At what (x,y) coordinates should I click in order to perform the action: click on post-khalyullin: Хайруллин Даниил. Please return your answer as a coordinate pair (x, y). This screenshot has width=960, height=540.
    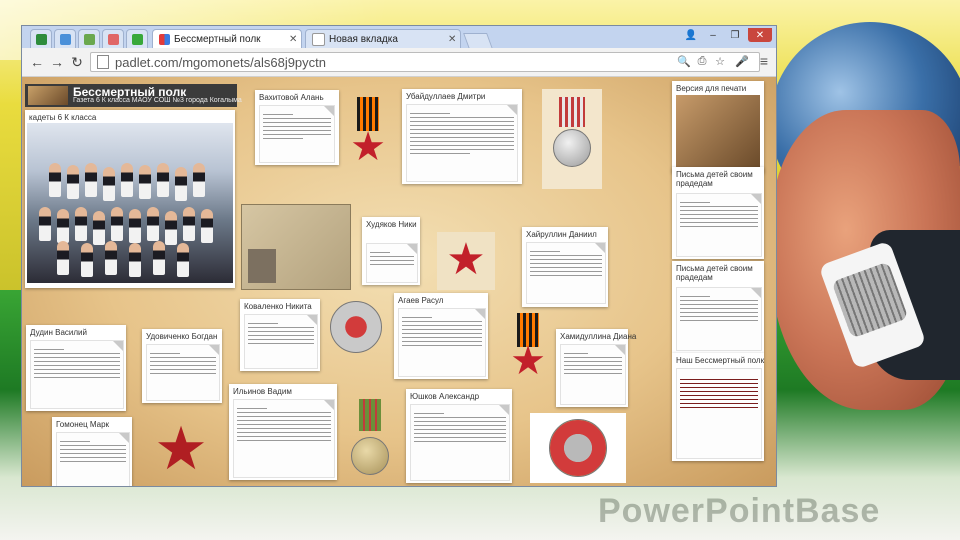
    Looking at the image, I should click on (565, 267).